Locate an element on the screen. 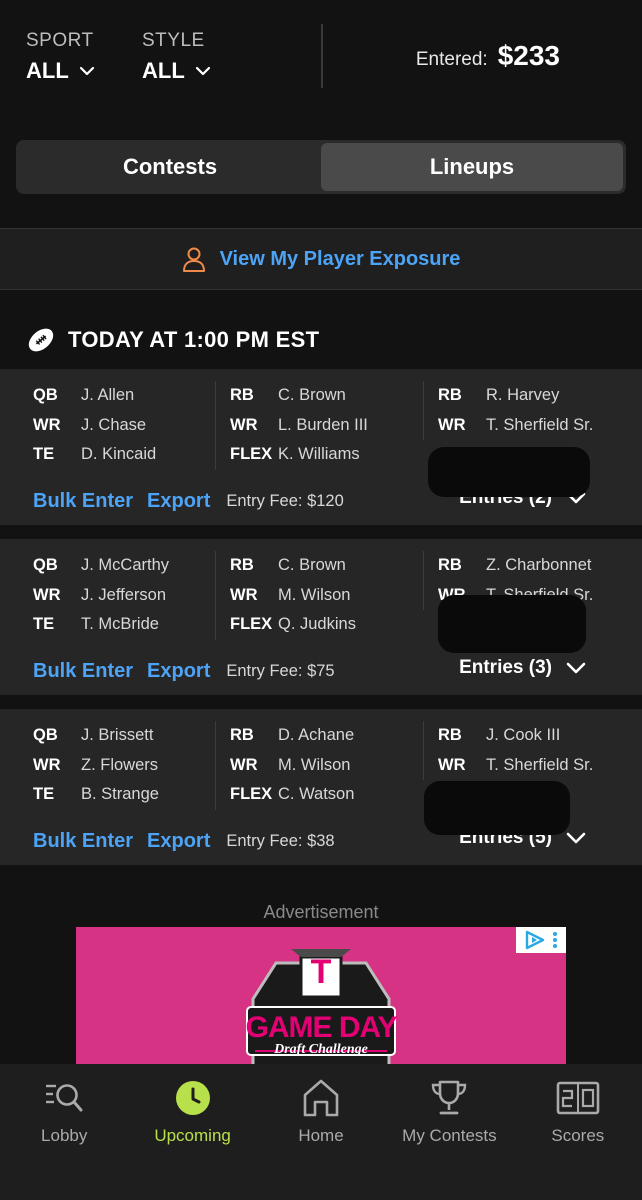 The image size is (642, 1200). nav-scores-label: Scores is located at coordinates (578, 1135).